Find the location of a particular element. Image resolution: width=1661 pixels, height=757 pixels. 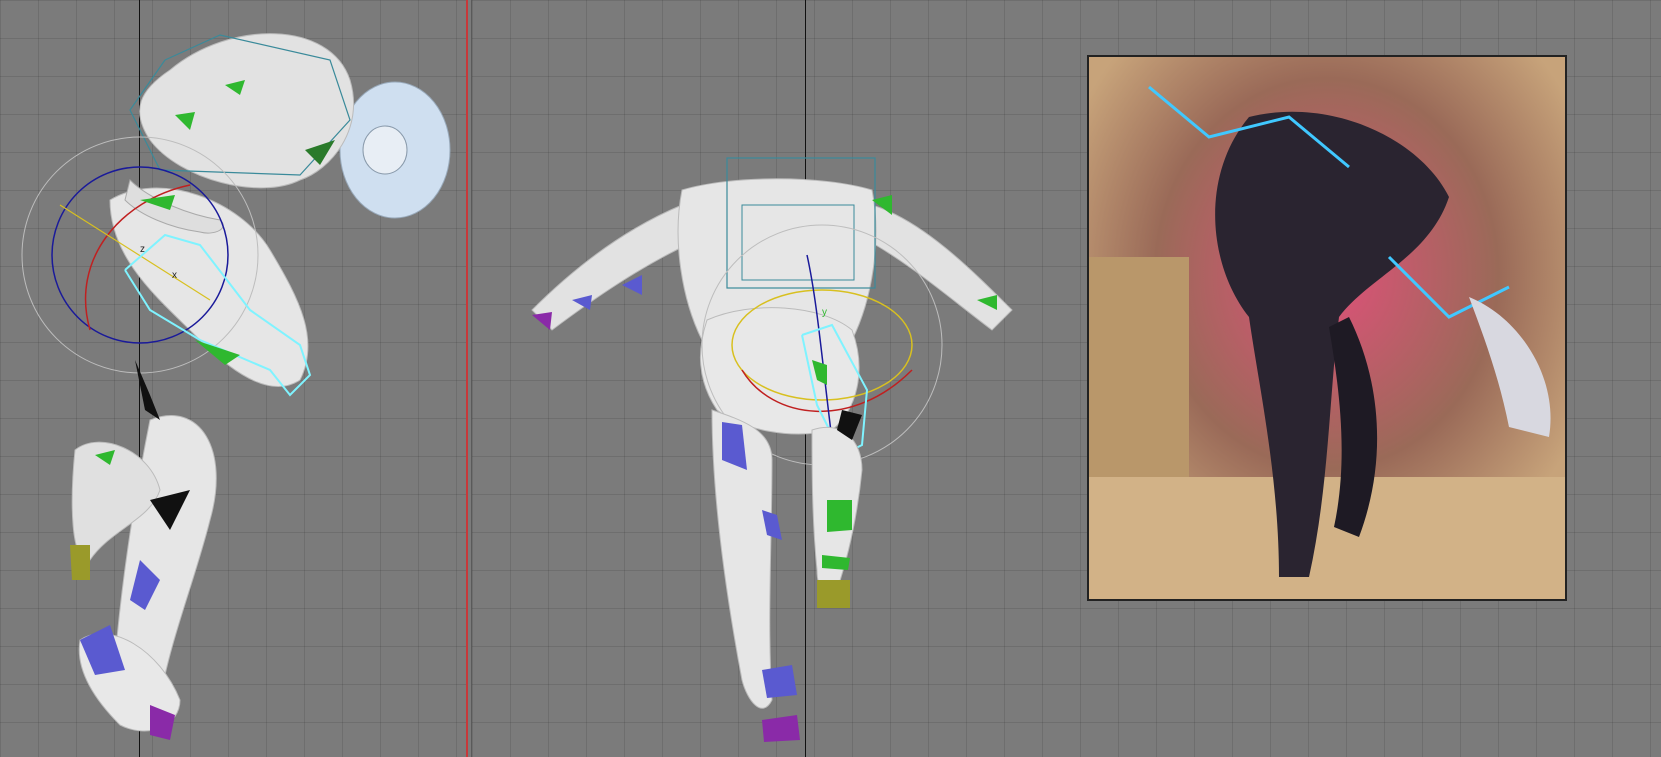

left-arm-mesh is located at coordinates (614, 267).